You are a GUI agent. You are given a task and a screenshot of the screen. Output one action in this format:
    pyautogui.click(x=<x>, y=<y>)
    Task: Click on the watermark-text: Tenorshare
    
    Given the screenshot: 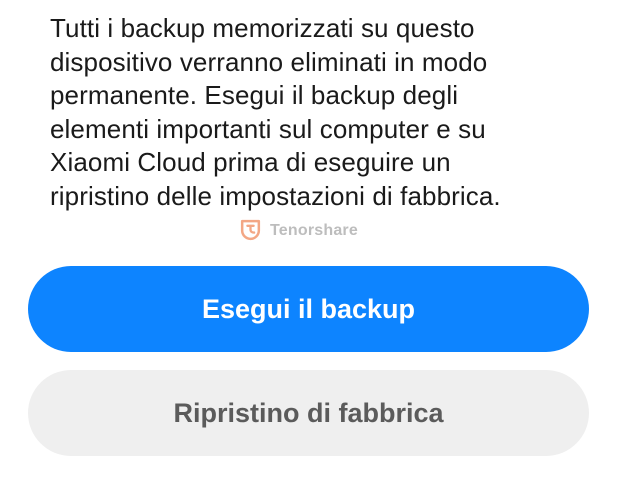 What is the action you would take?
    pyautogui.click(x=314, y=230)
    